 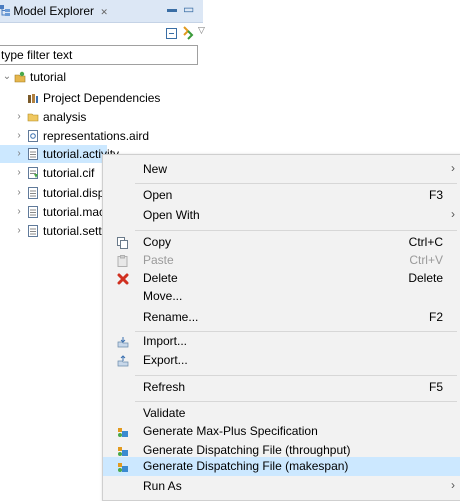 What do you see at coordinates (33, 117) in the screenshot?
I see `folder-icon` at bounding box center [33, 117].